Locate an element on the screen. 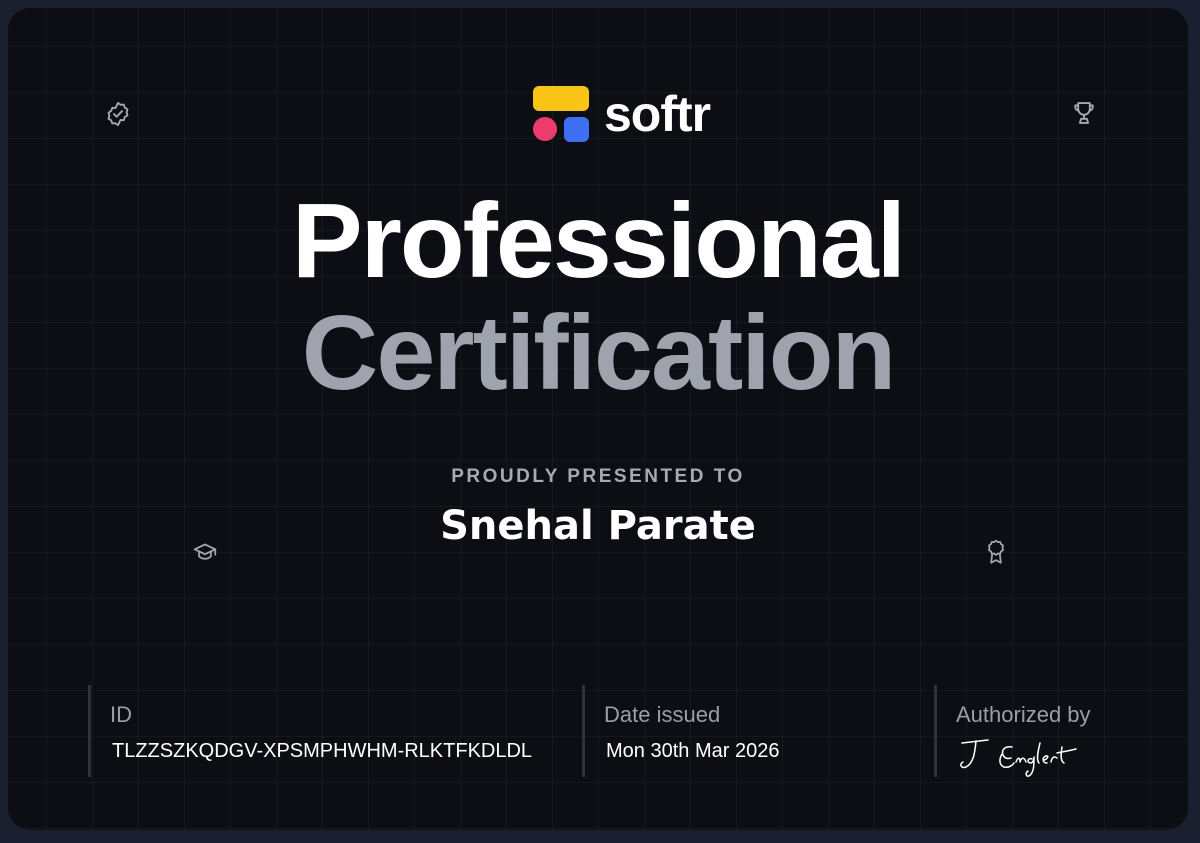  certificate-title-line-2: Certification is located at coordinates (598, 353).